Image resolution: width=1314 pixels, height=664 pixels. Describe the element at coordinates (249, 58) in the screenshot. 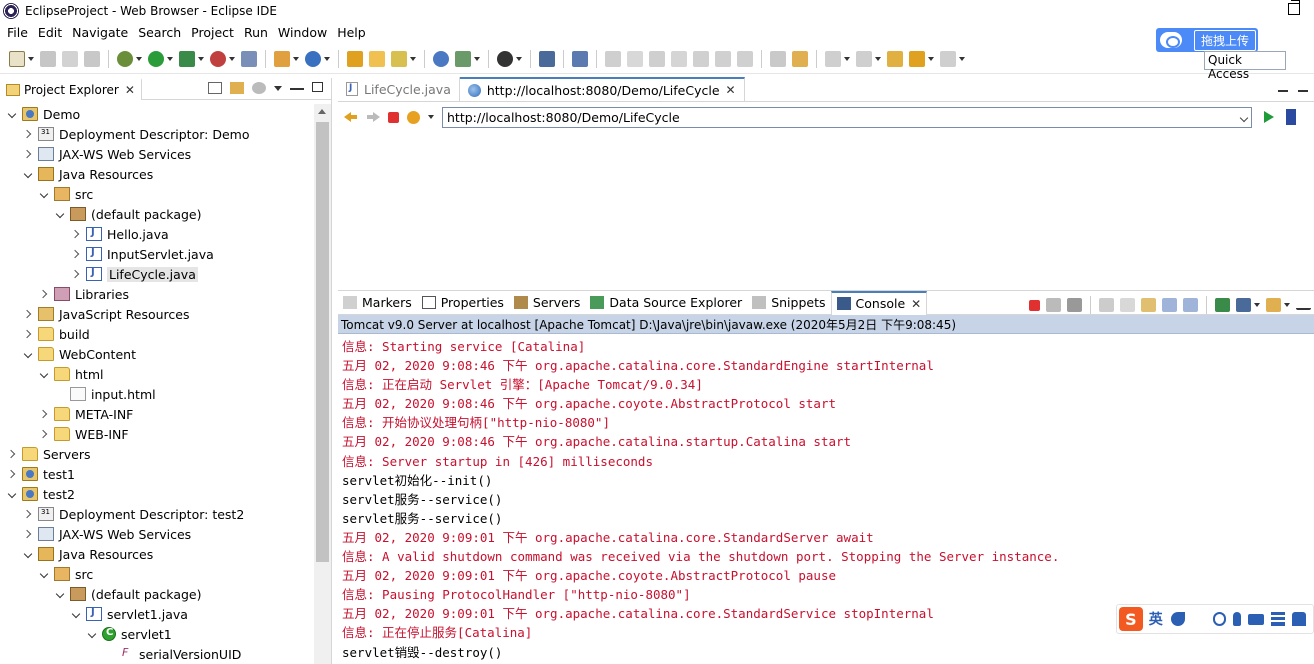

I see `coverage-icon` at that location.